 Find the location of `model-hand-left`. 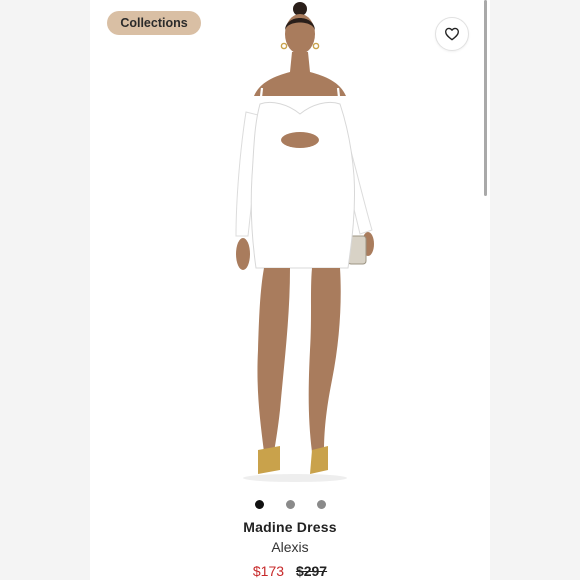

model-hand-left is located at coordinates (243, 254).